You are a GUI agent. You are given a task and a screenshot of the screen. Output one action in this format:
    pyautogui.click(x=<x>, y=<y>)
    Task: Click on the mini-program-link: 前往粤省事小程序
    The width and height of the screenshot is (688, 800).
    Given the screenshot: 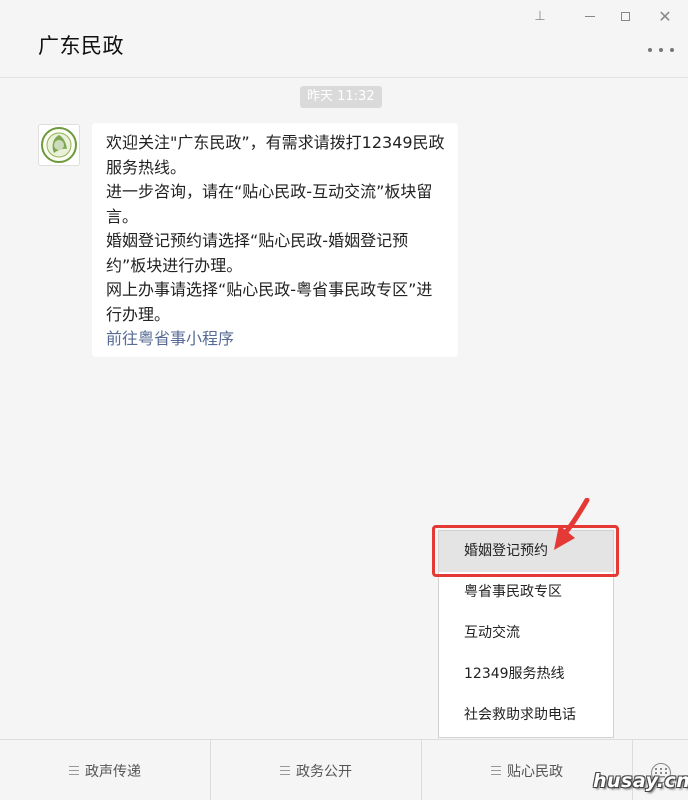 What is the action you would take?
    pyautogui.click(x=277, y=339)
    